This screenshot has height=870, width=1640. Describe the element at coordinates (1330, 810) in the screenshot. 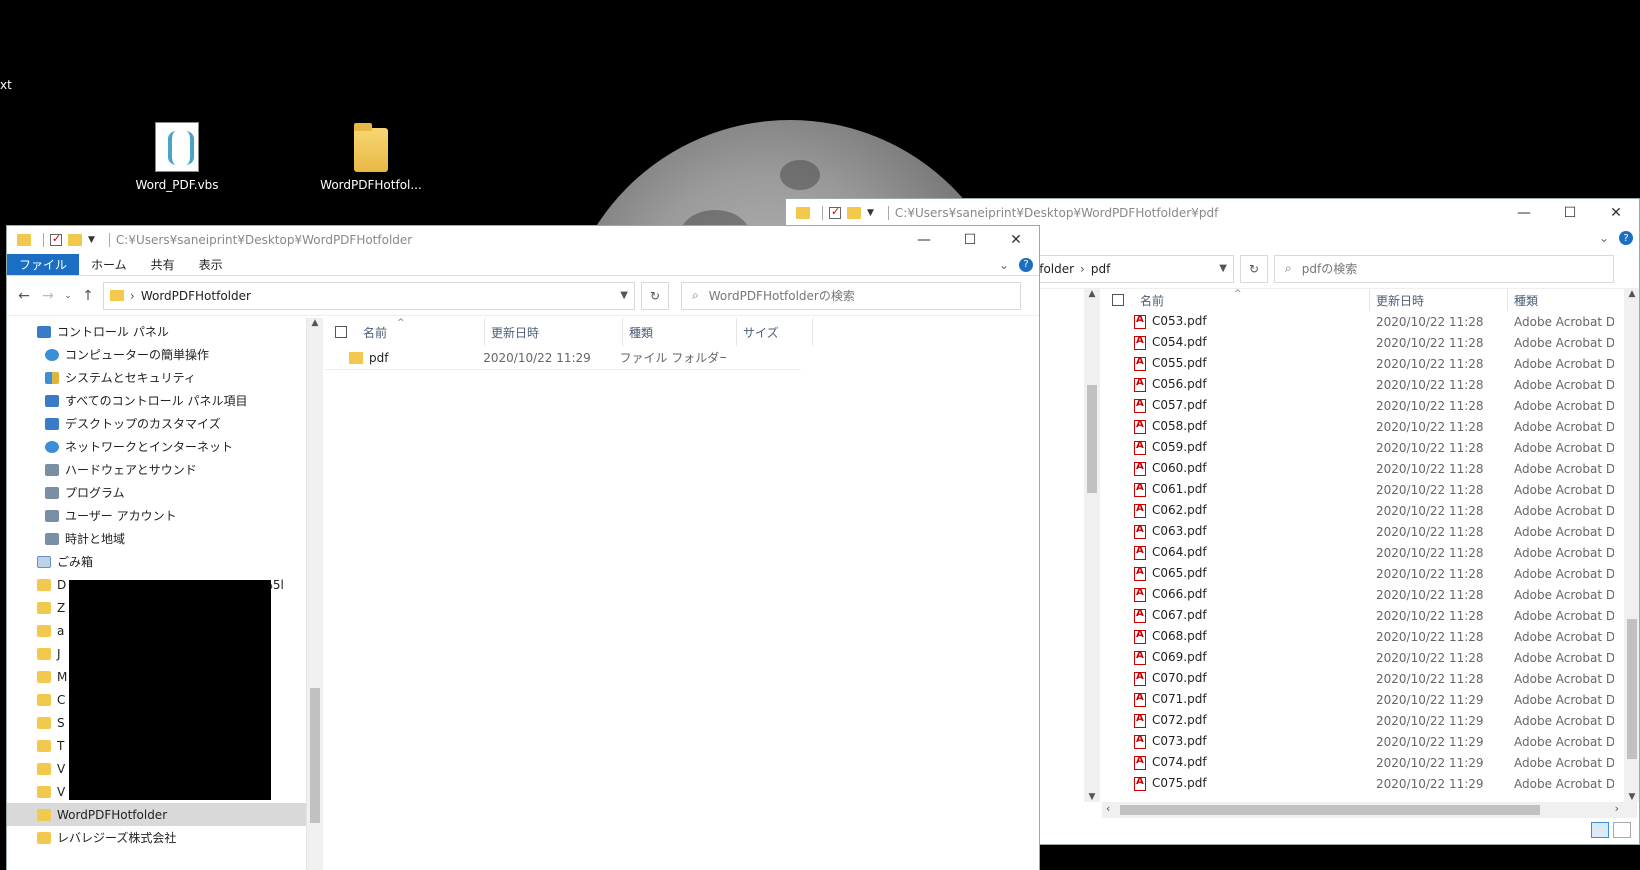

I see `hscroll-thumb` at that location.